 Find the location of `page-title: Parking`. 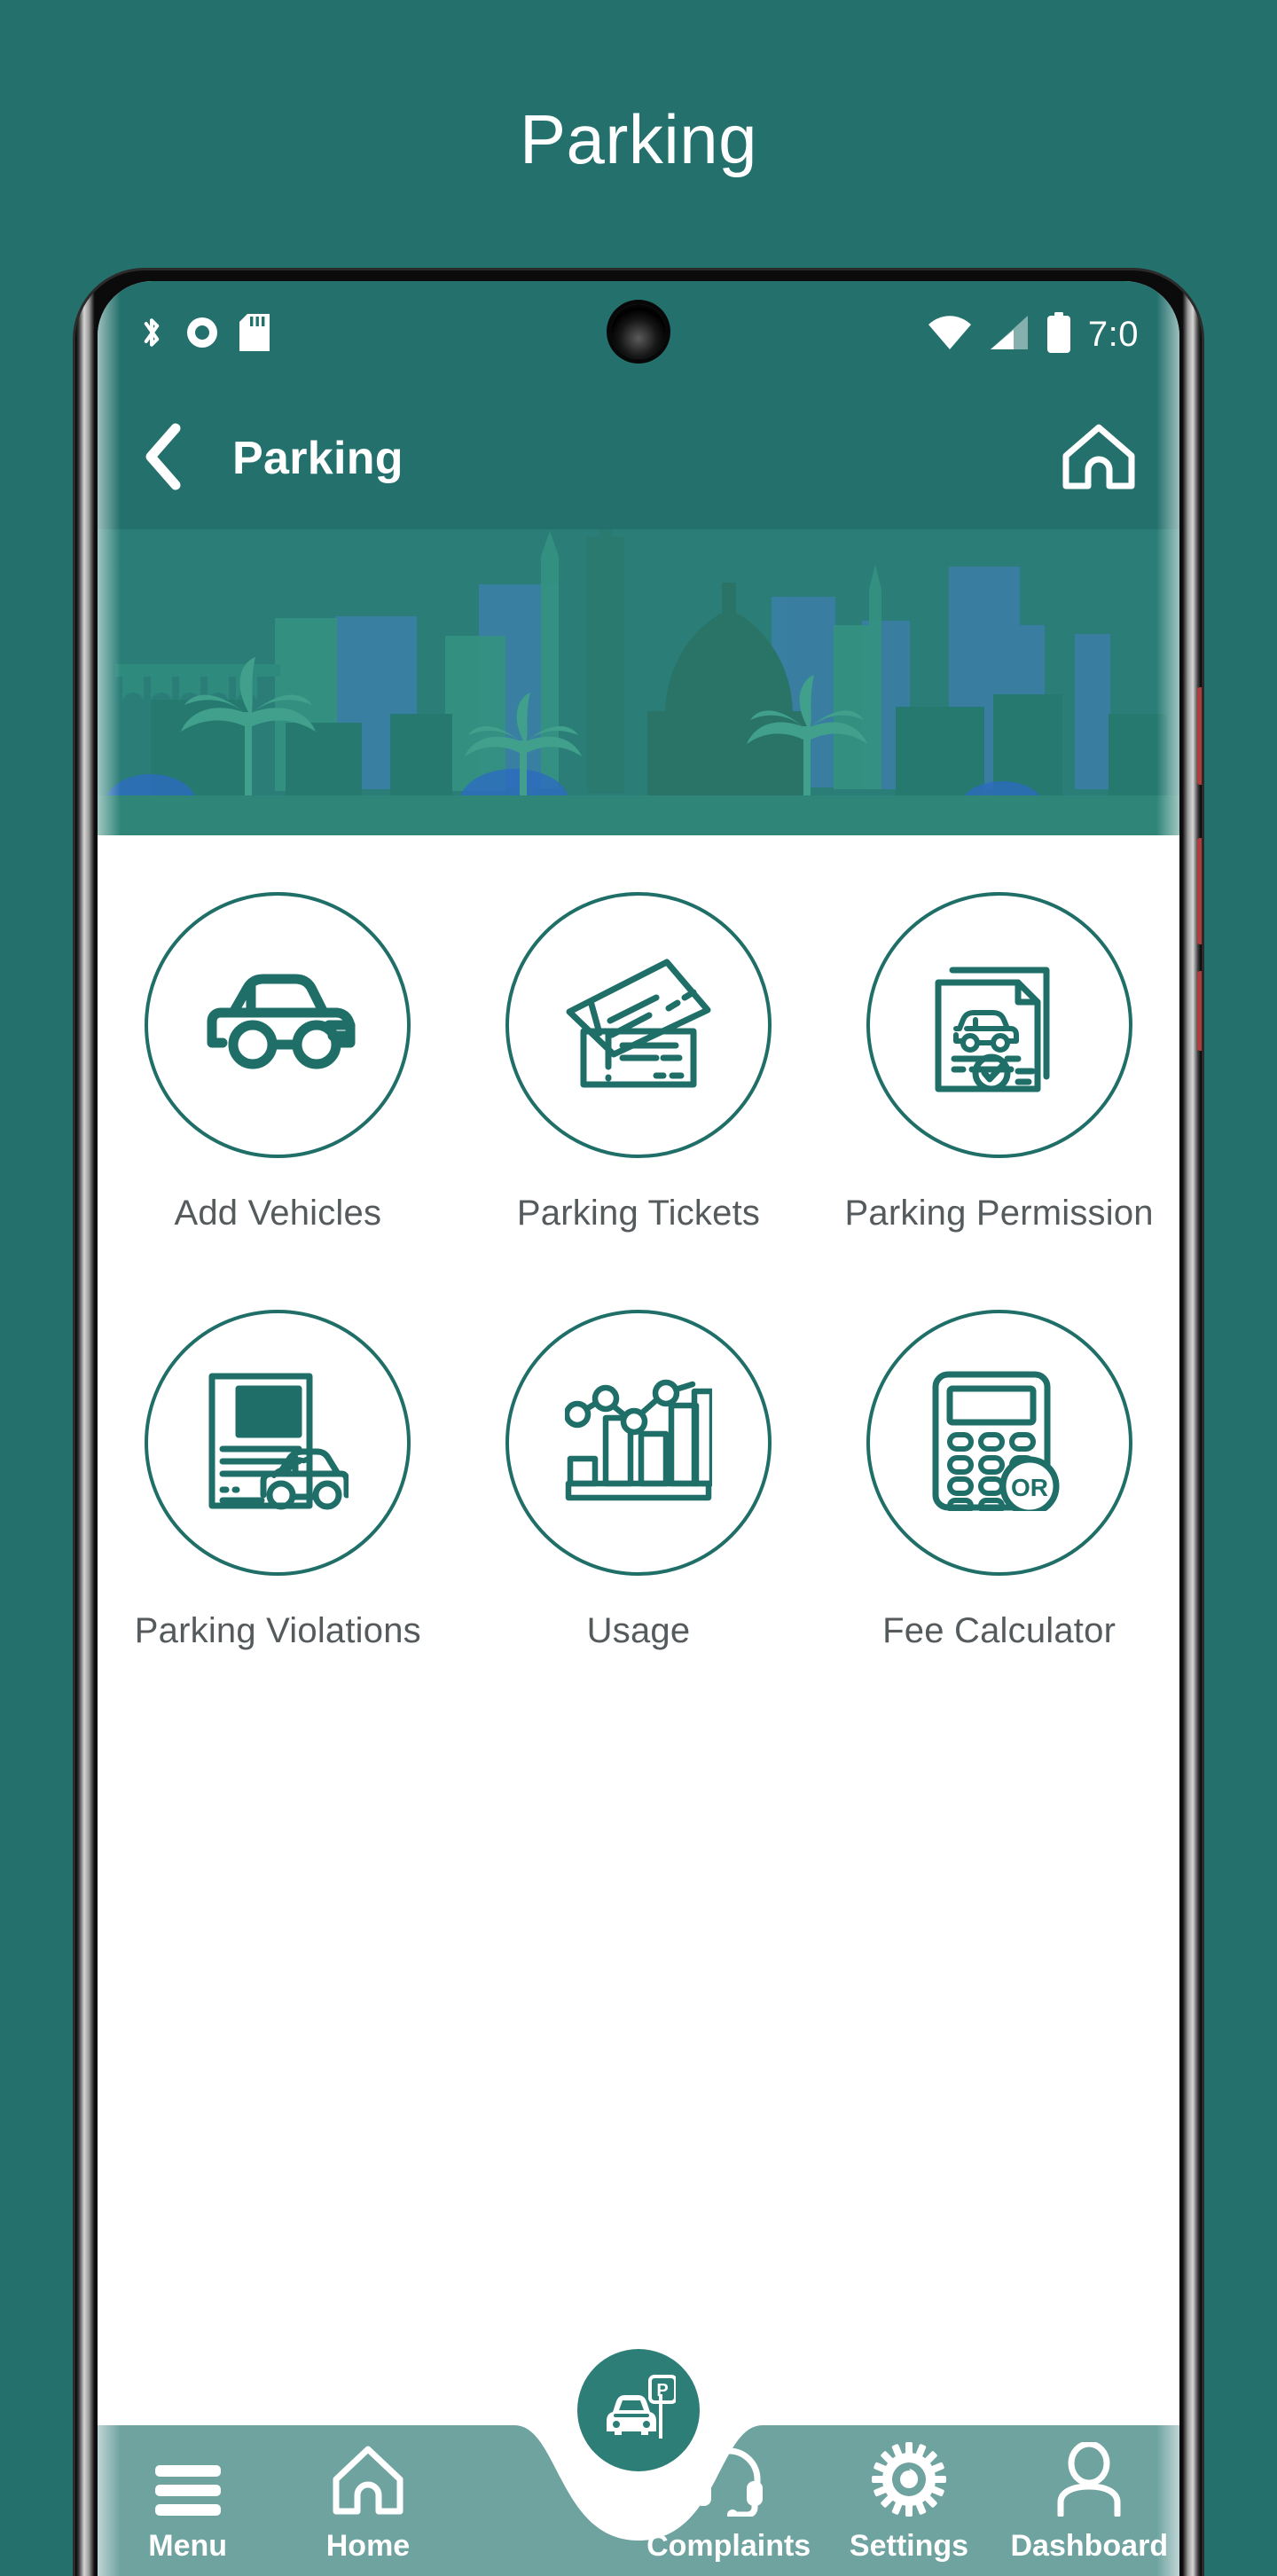

page-title: Parking is located at coordinates (638, 139).